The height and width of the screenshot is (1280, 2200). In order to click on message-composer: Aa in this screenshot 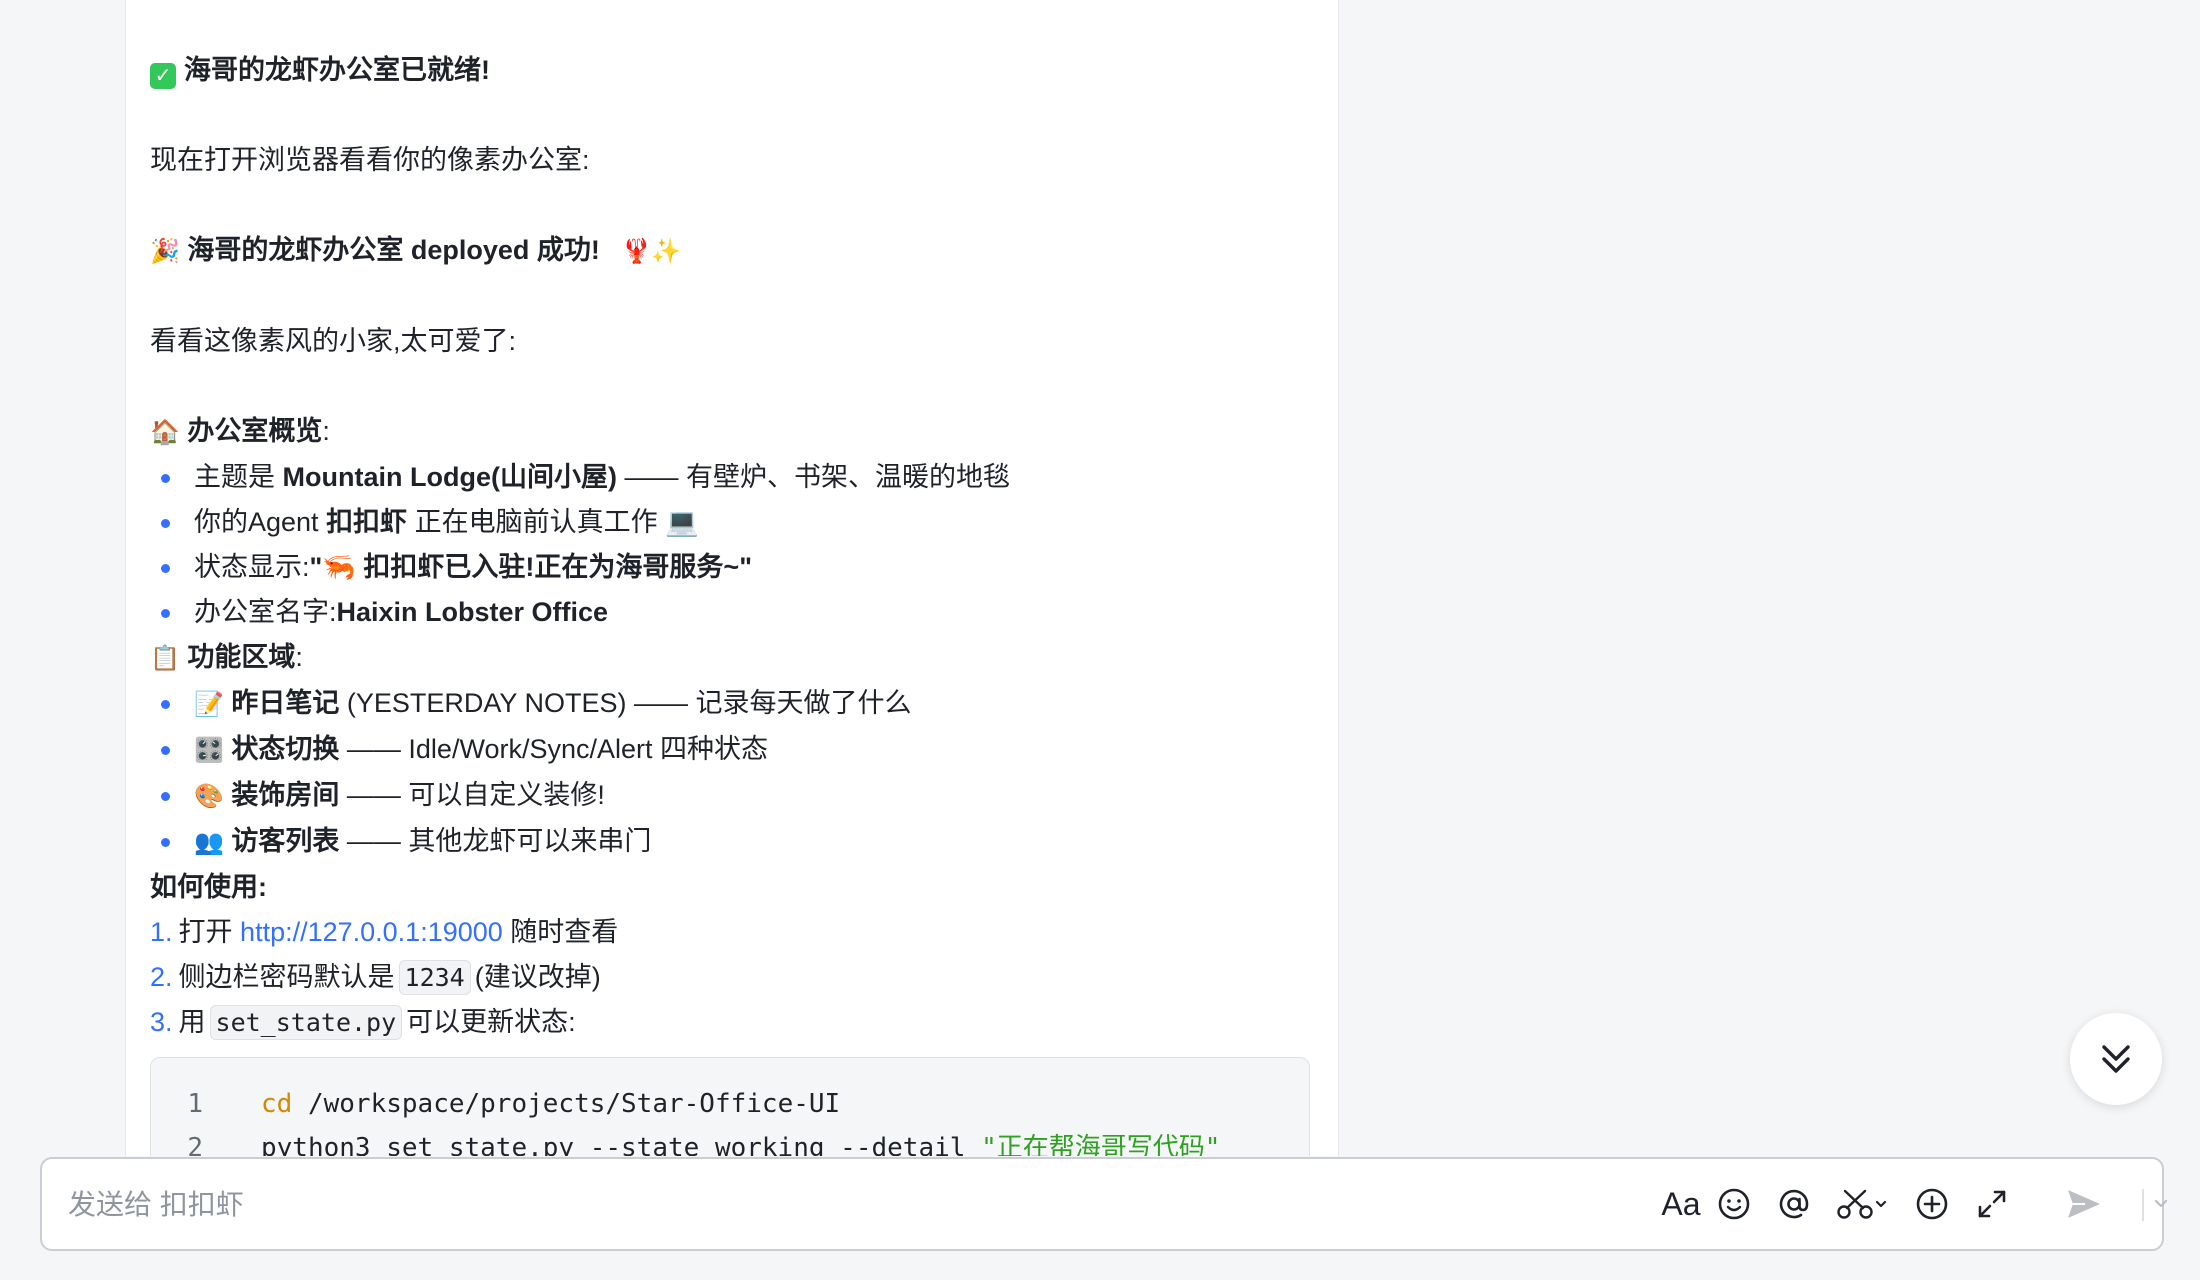, I will do `click(1104, 1204)`.